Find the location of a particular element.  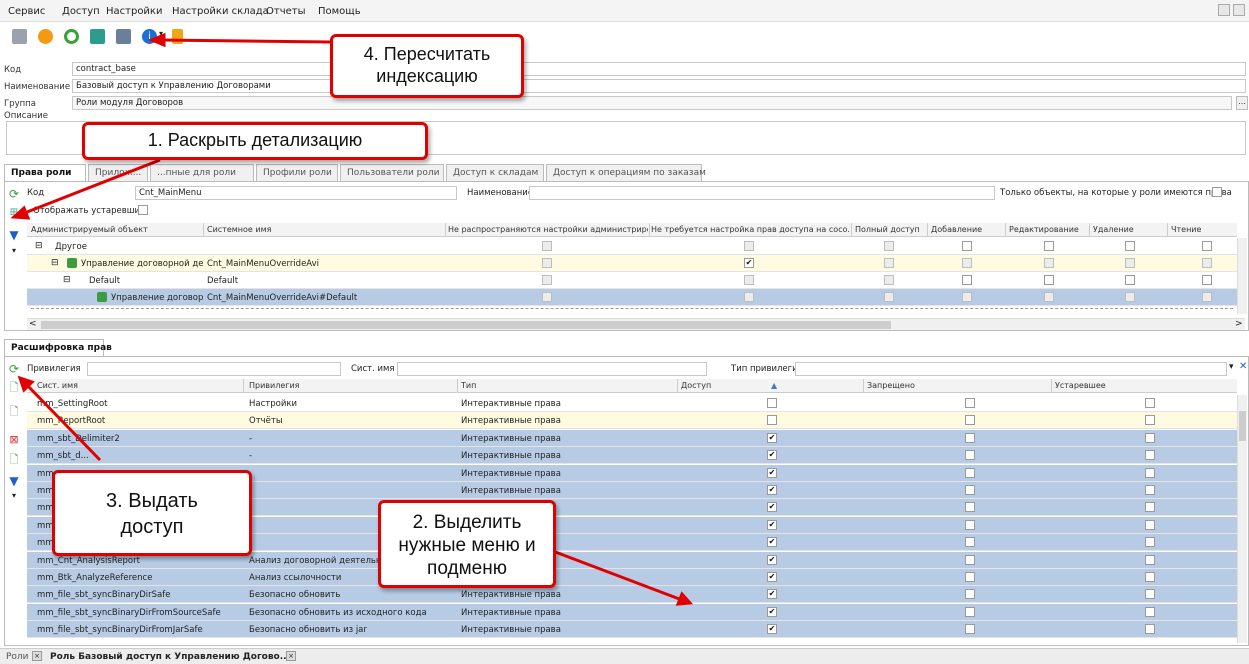

arrow-2-head is located at coordinates (684, 598).